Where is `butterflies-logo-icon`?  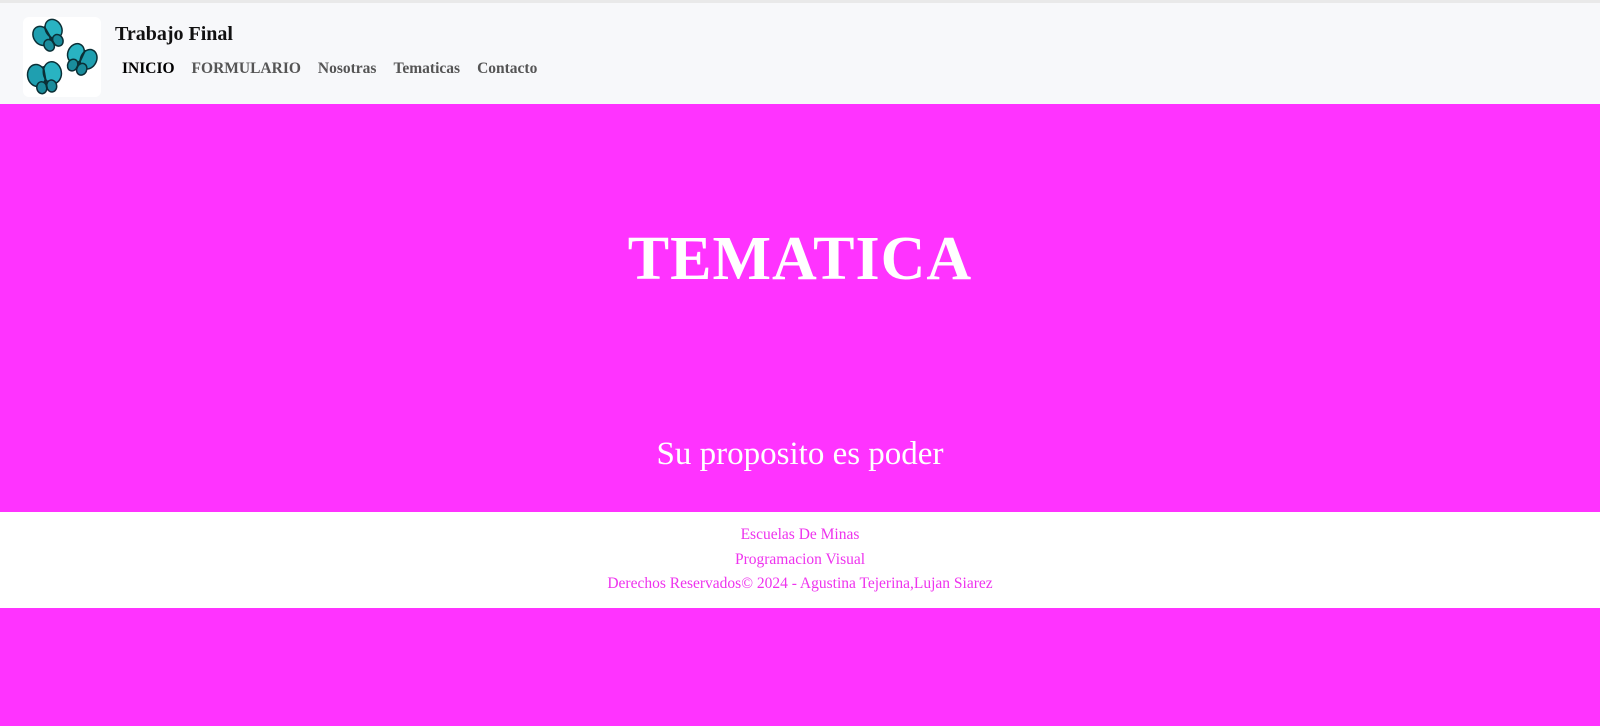
butterflies-logo-icon is located at coordinates (62, 57).